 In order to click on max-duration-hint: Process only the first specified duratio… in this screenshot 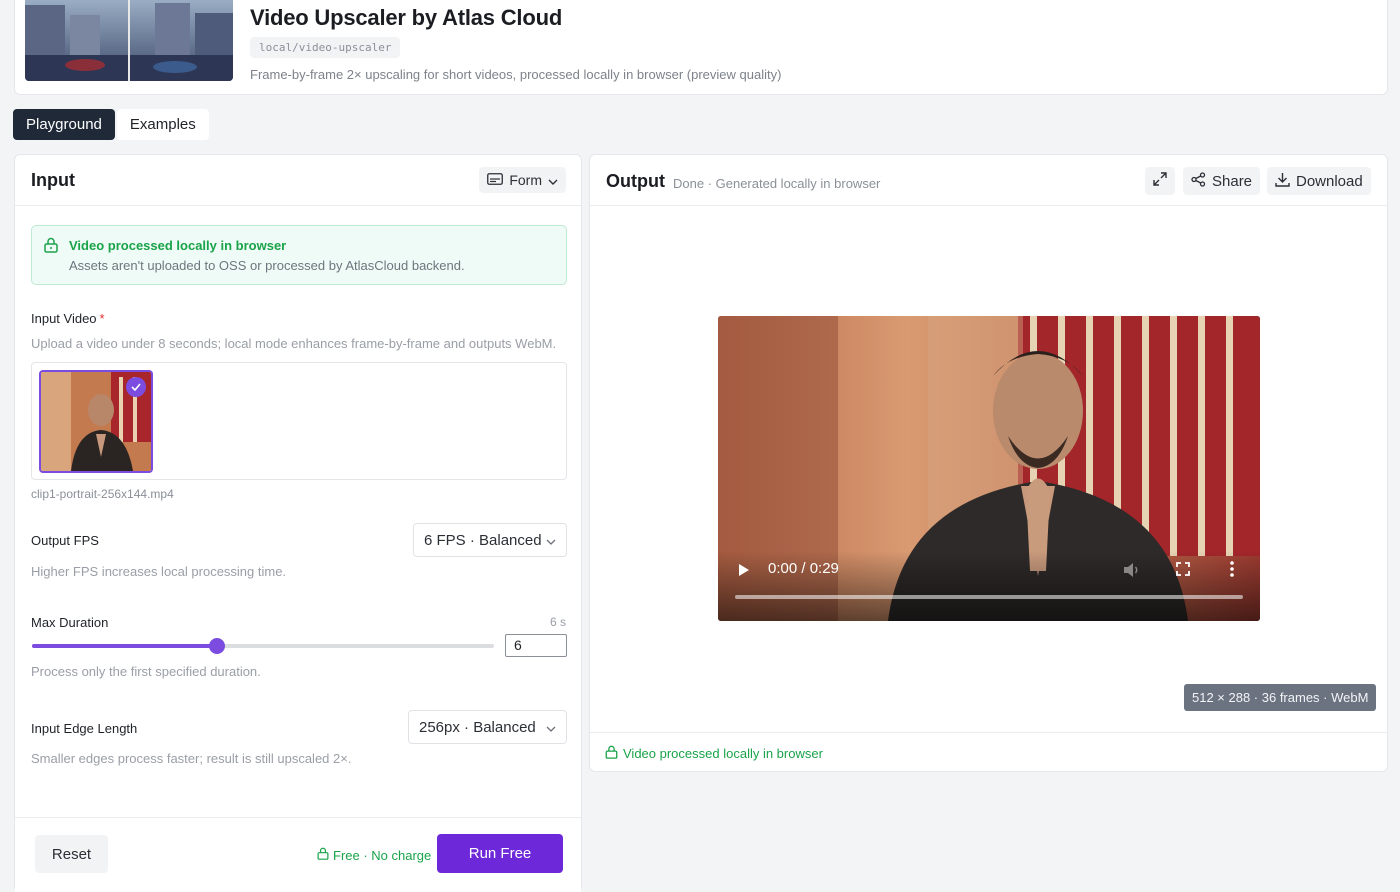, I will do `click(146, 671)`.